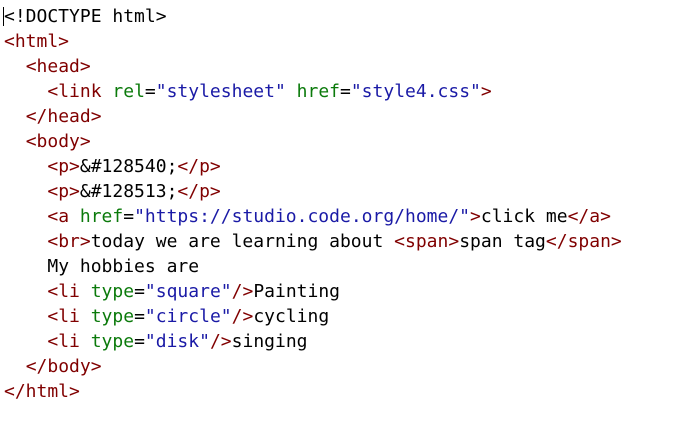 The image size is (682, 448). I want to click on code-token: "disk", so click(177, 341).